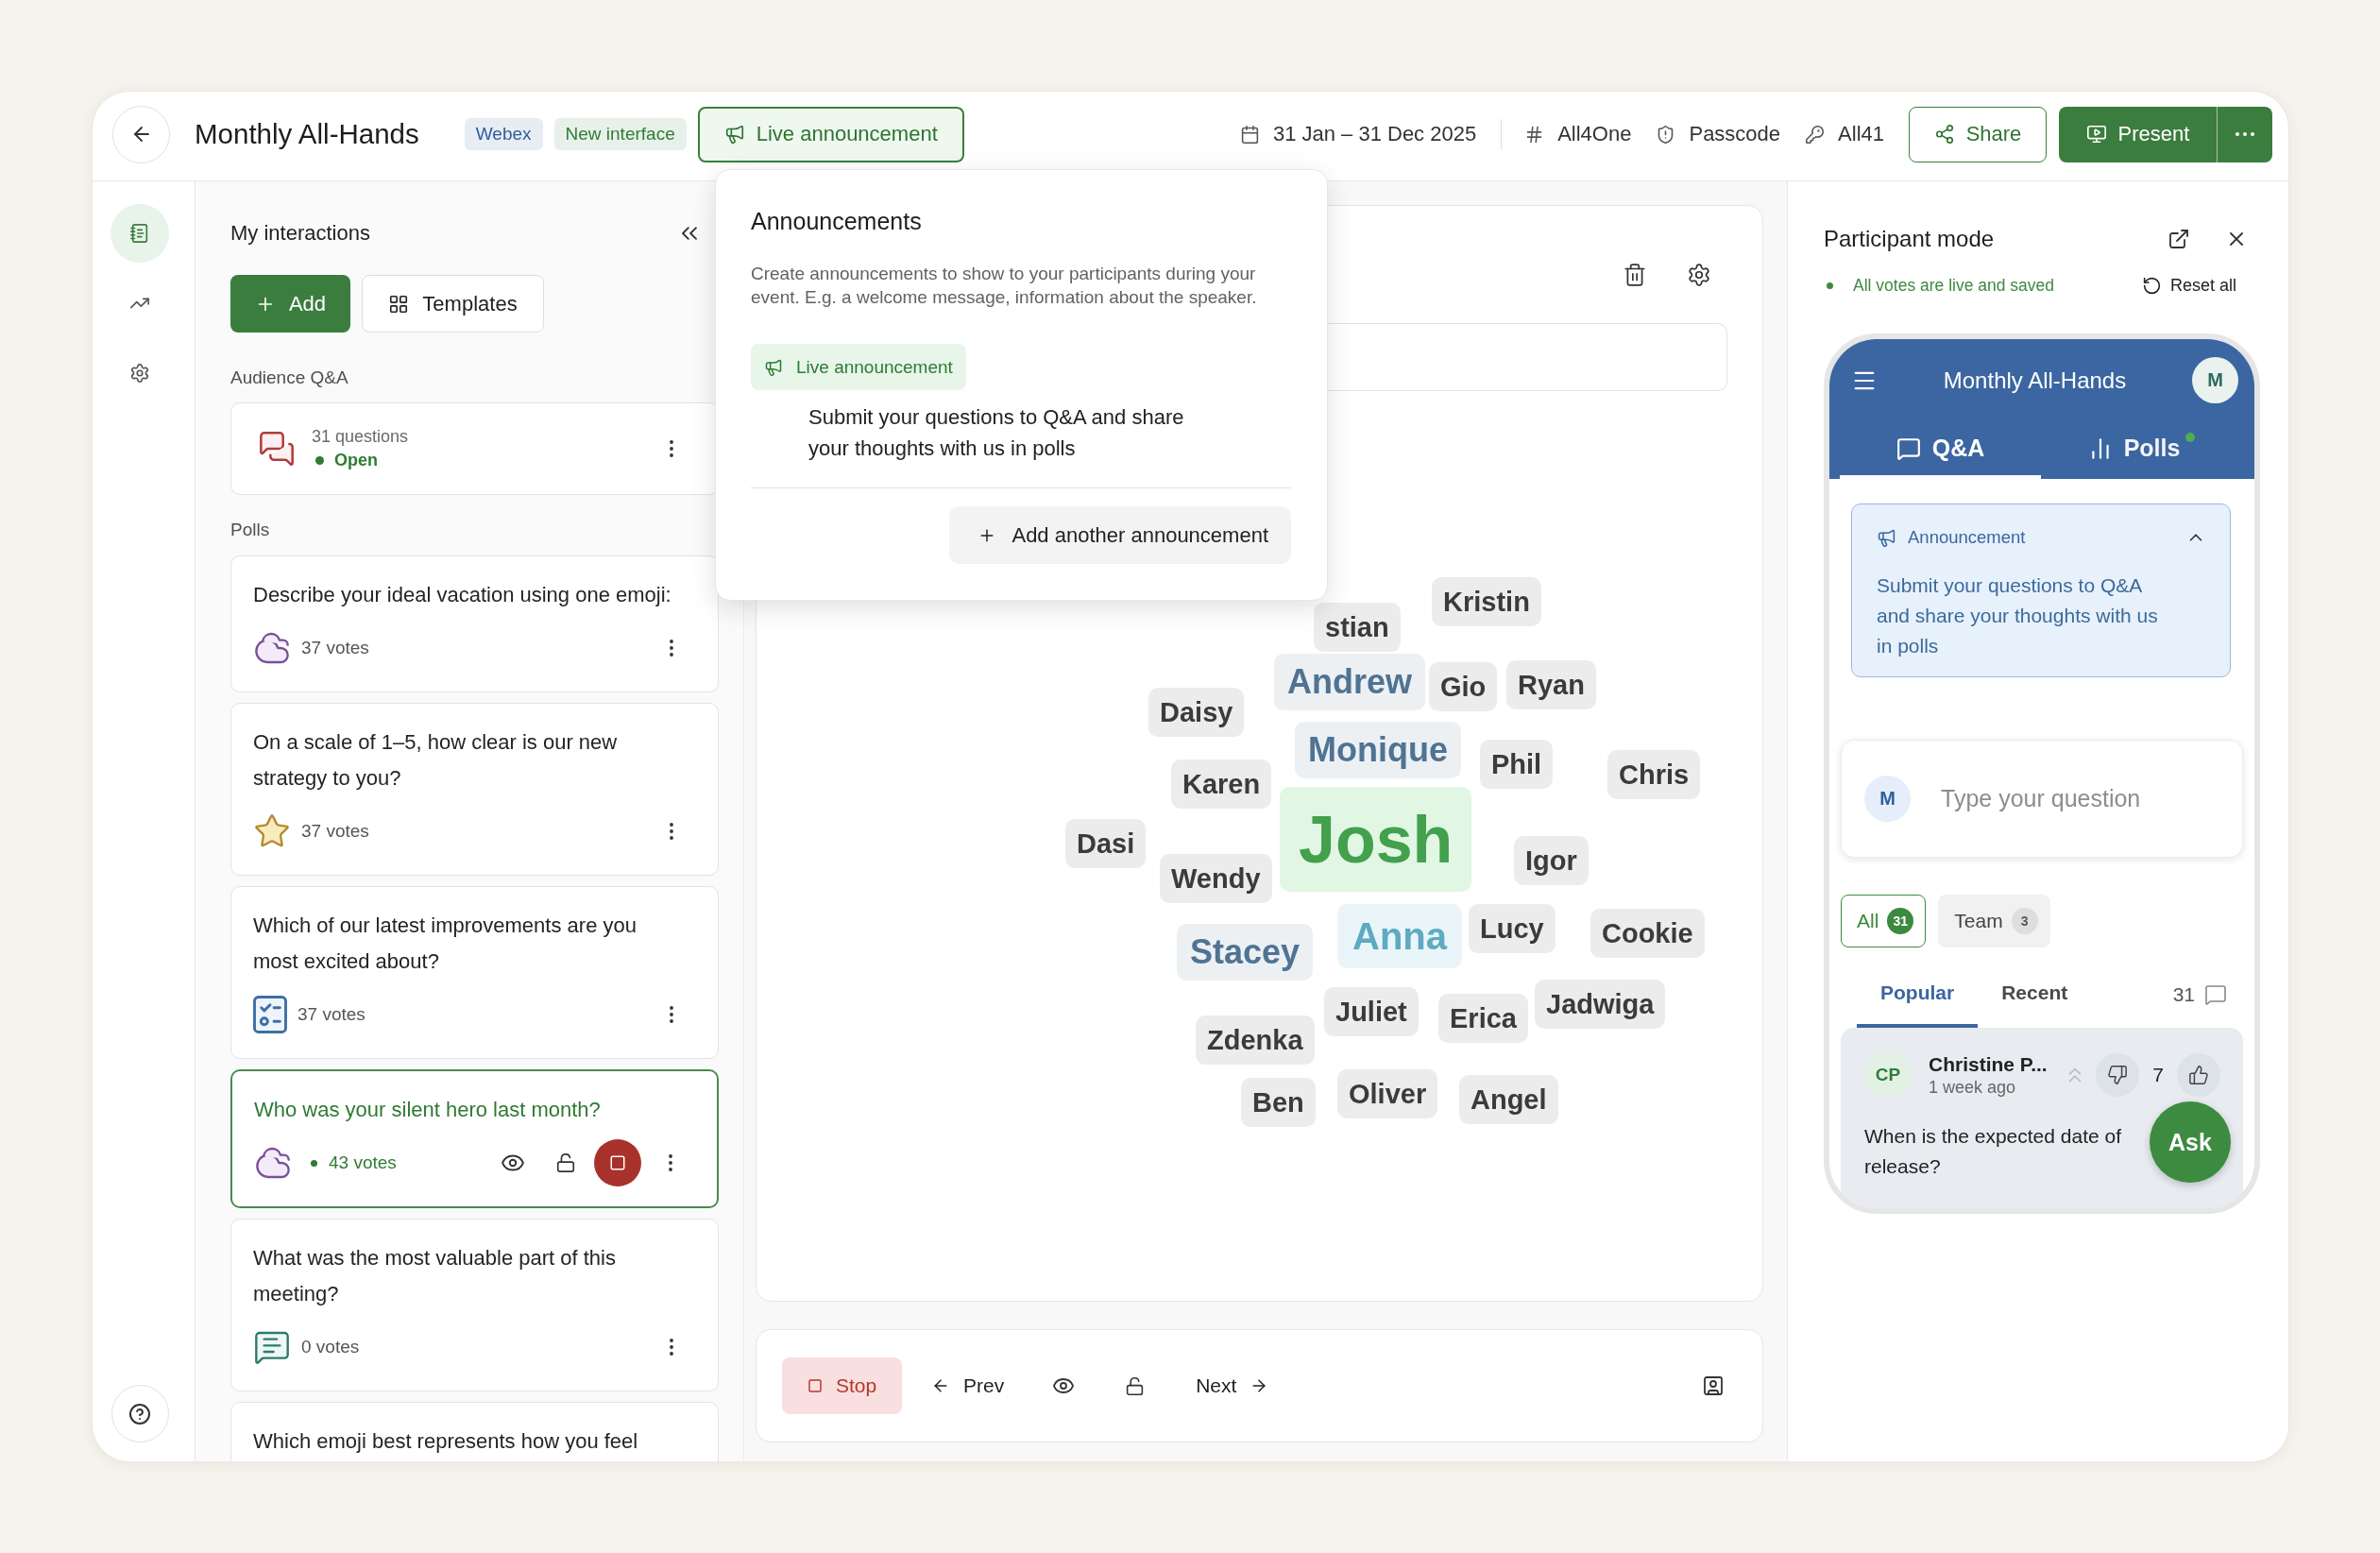 Image resolution: width=2380 pixels, height=1553 pixels. I want to click on count-badge: 31, so click(1900, 921).